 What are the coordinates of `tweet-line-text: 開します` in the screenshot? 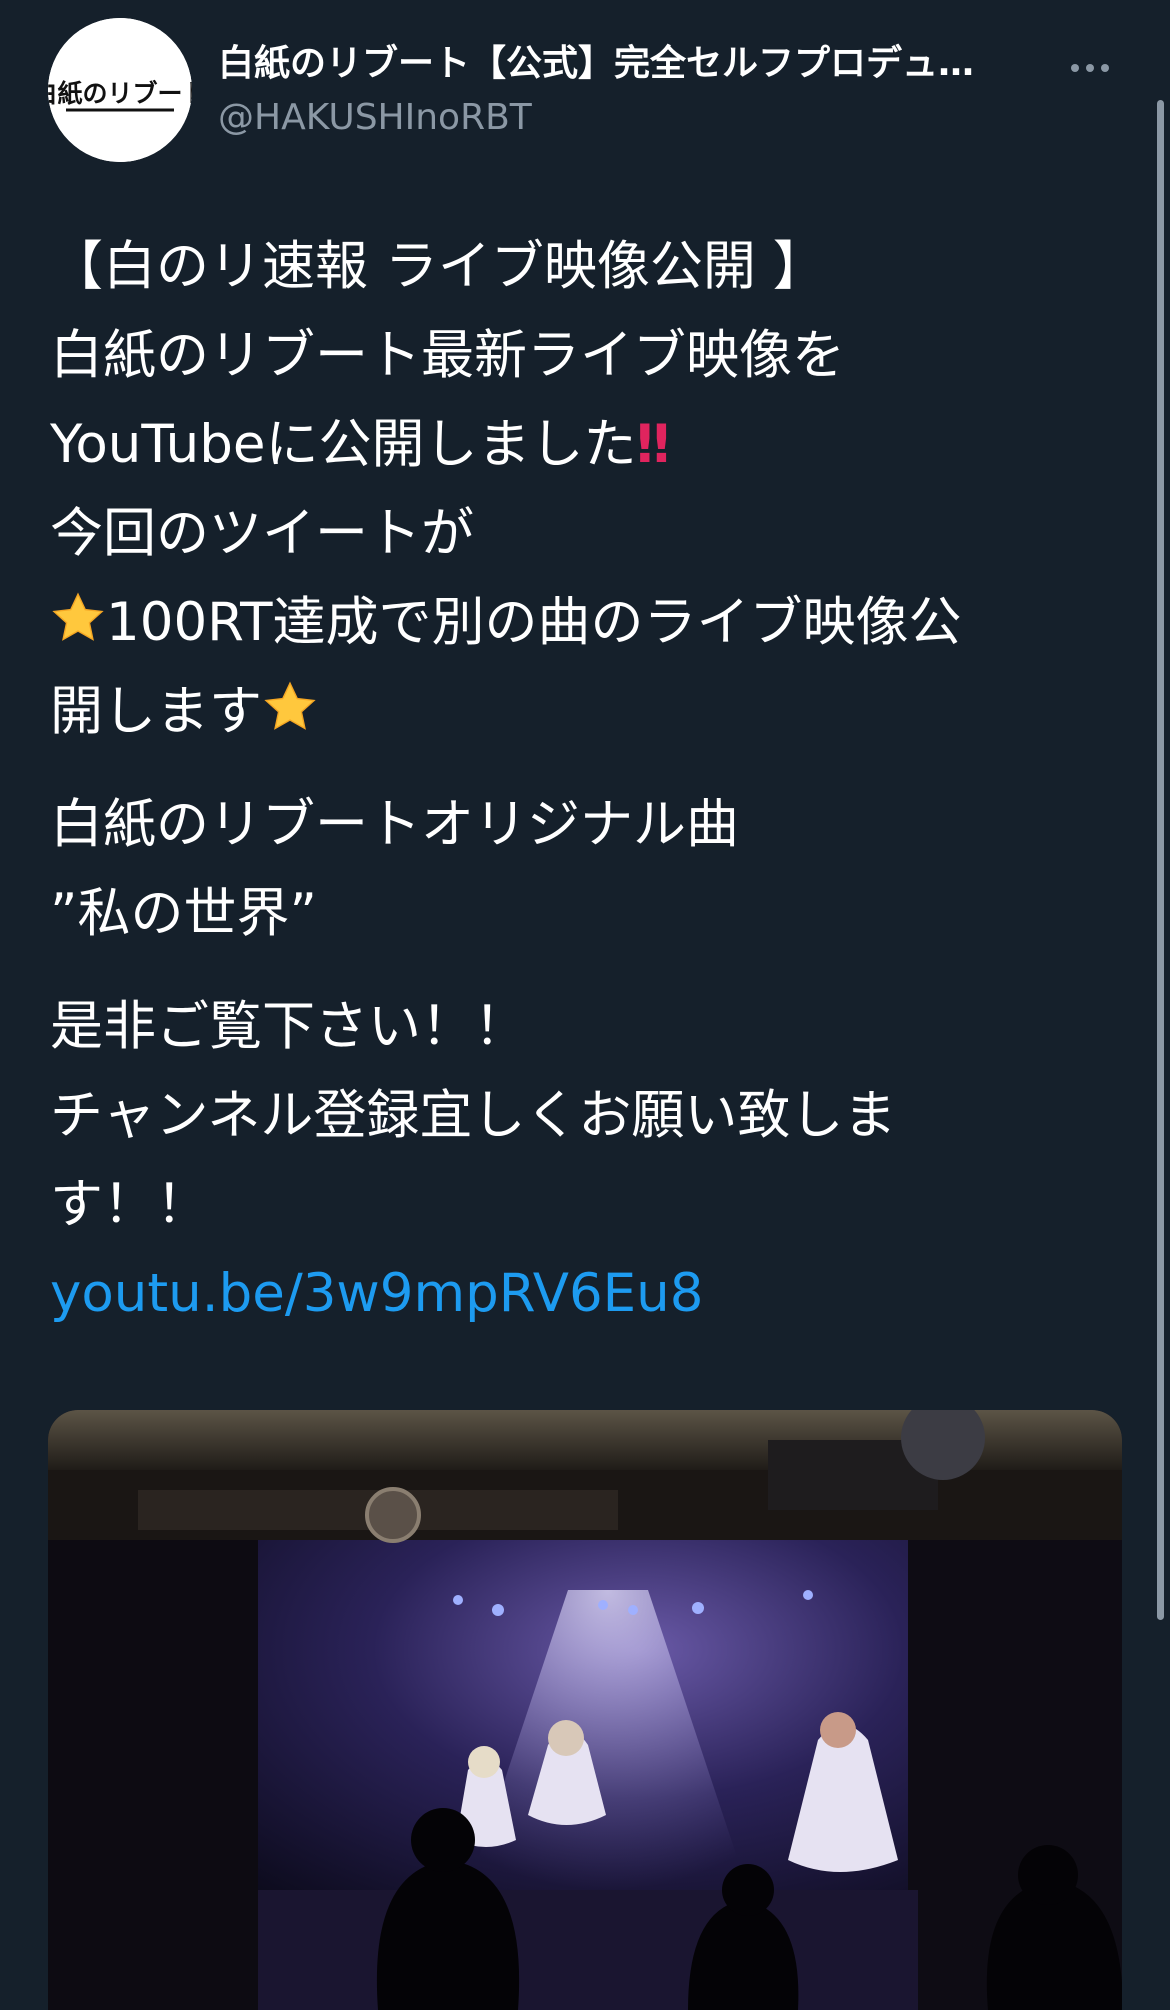 It's located at (156, 711).